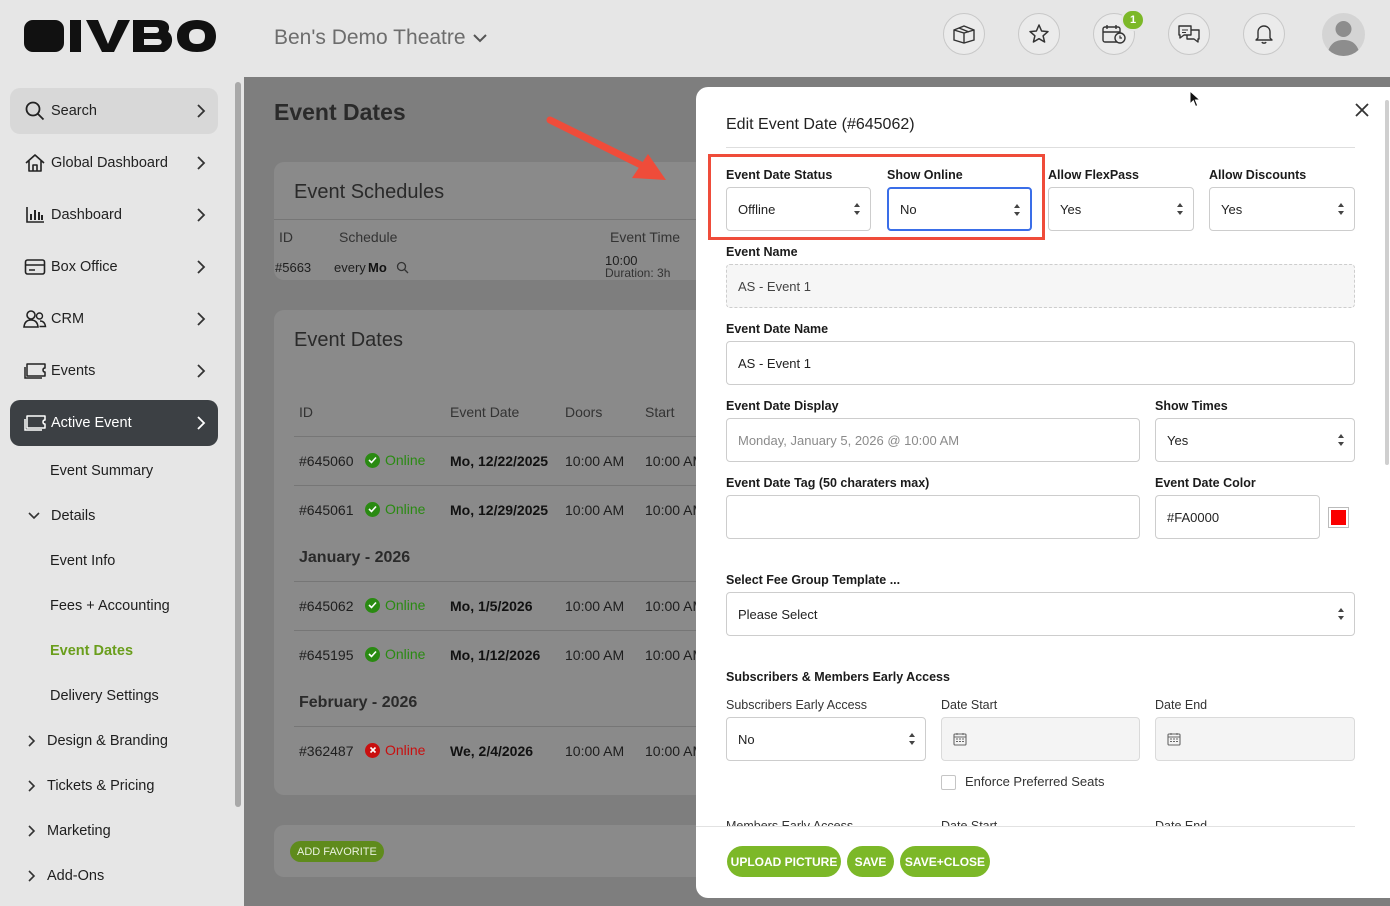 The height and width of the screenshot is (906, 1390). Describe the element at coordinates (797, 705) in the screenshot. I see `subs-early-label: Subscribers Early Access` at that location.